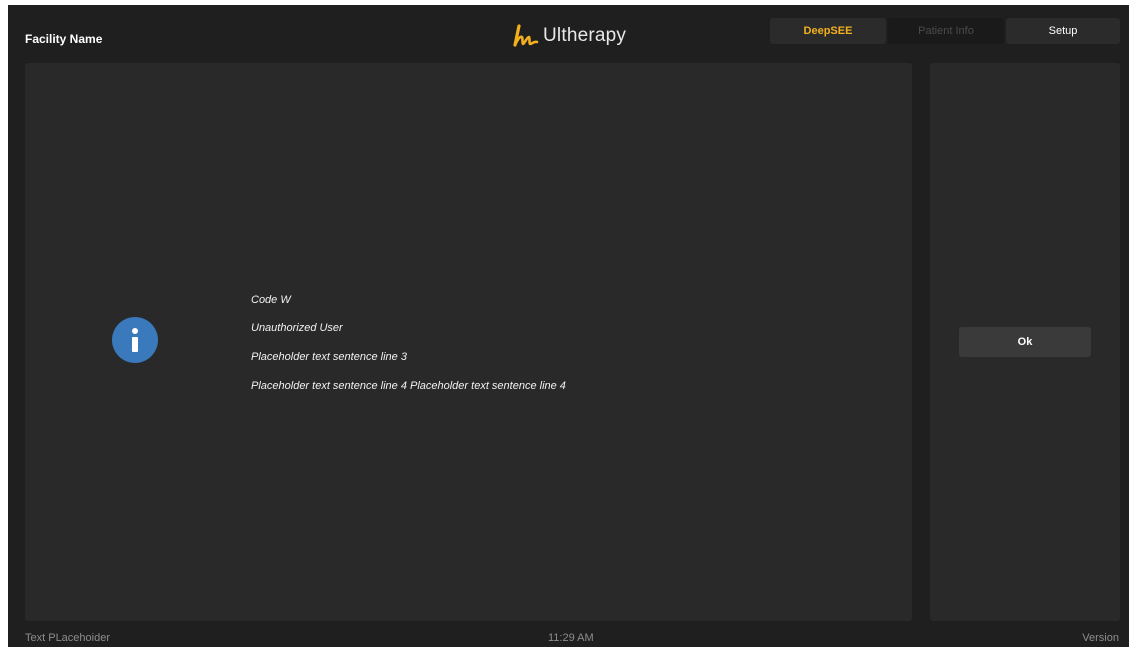 Image resolution: width=1137 pixels, height=652 pixels. What do you see at coordinates (67, 638) in the screenshot?
I see `footer-text: Text PLacehoider` at bounding box center [67, 638].